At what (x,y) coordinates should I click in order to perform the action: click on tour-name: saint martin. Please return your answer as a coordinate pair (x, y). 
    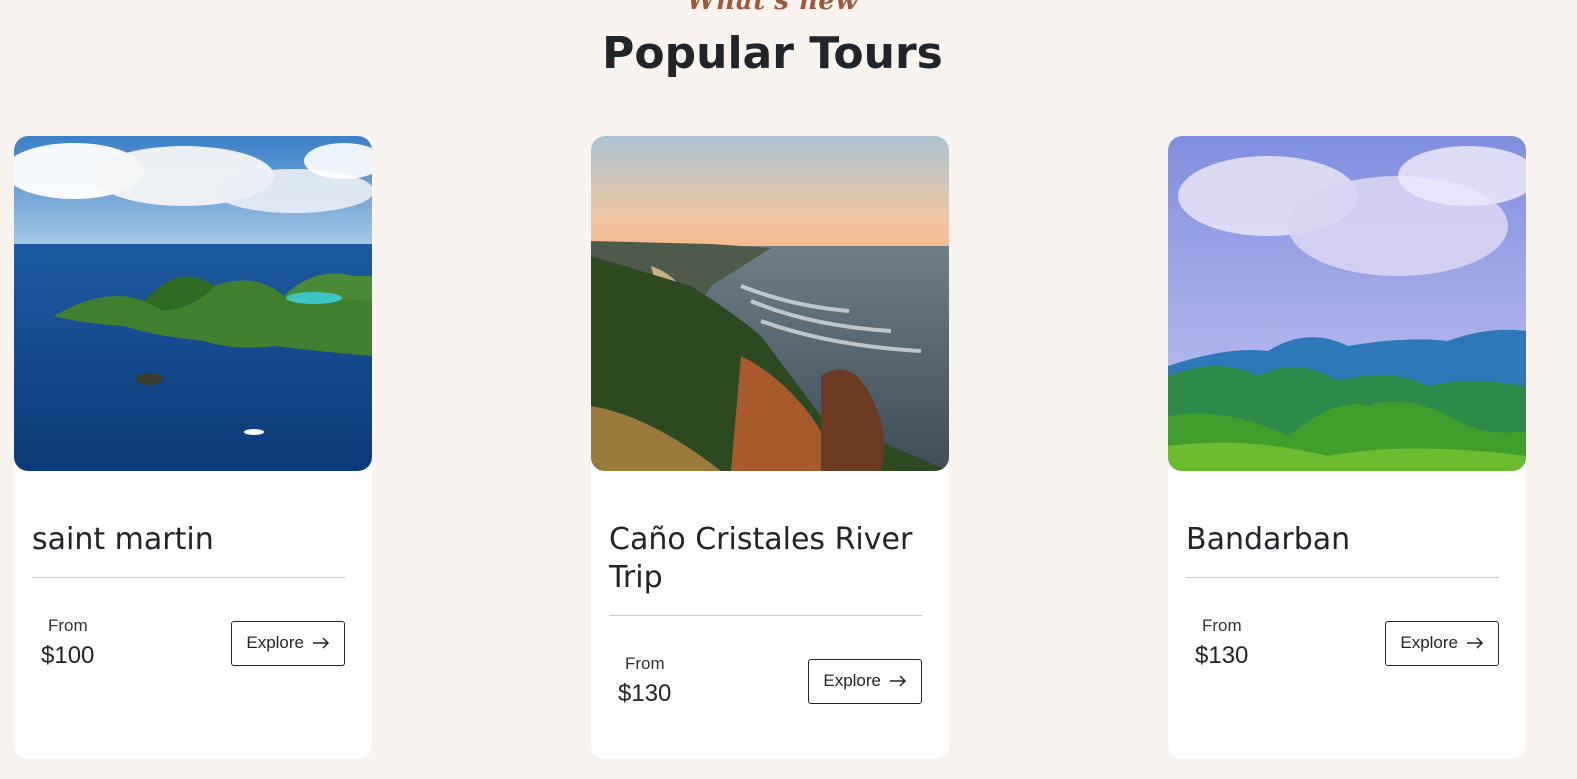
    Looking at the image, I should click on (188, 549).